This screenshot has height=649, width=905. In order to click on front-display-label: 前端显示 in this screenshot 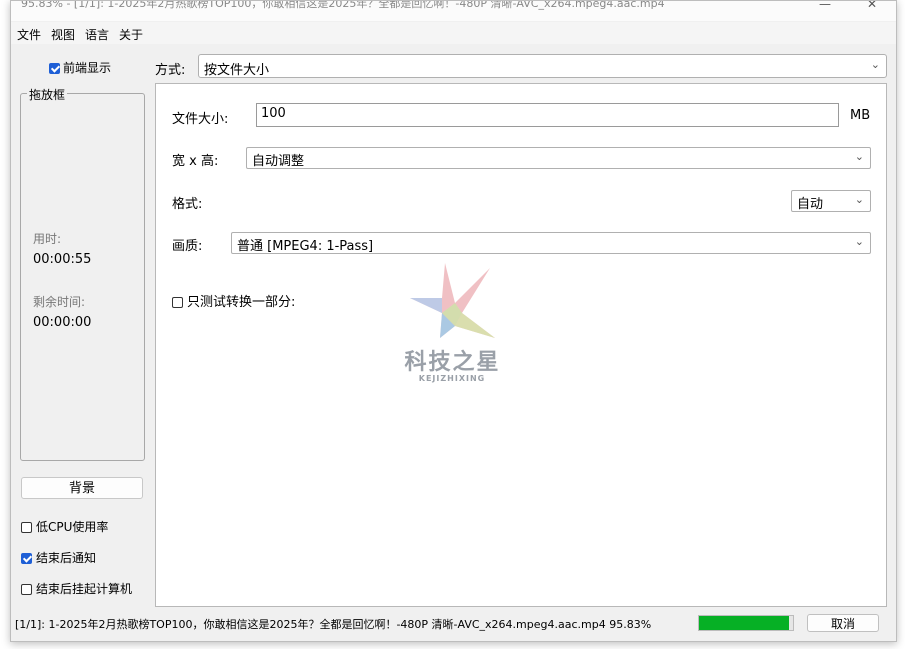, I will do `click(87, 68)`.